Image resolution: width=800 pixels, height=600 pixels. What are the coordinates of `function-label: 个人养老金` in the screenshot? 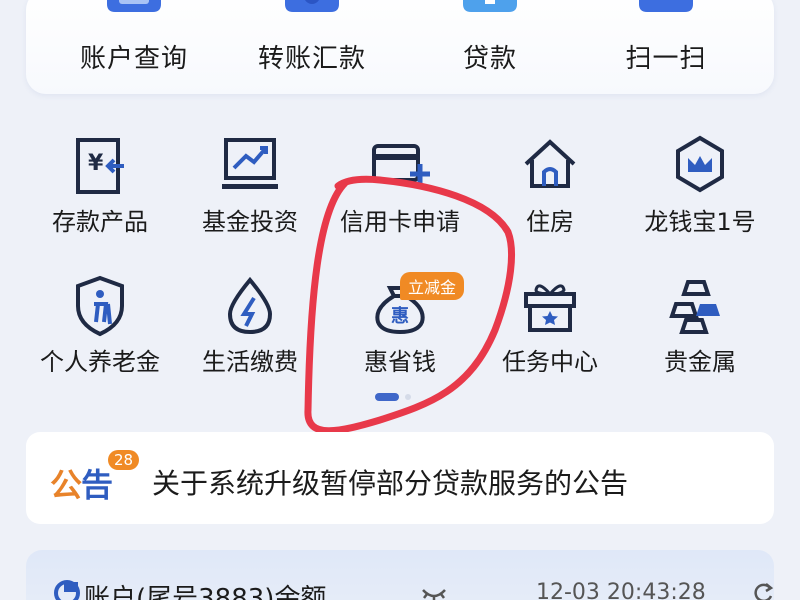 It's located at (100, 362).